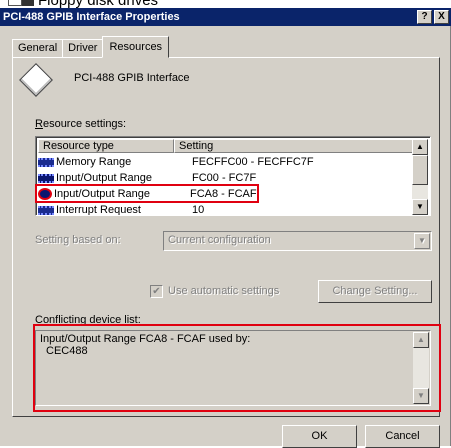  What do you see at coordinates (46, 162) in the screenshot?
I see `memory-range-icon` at bounding box center [46, 162].